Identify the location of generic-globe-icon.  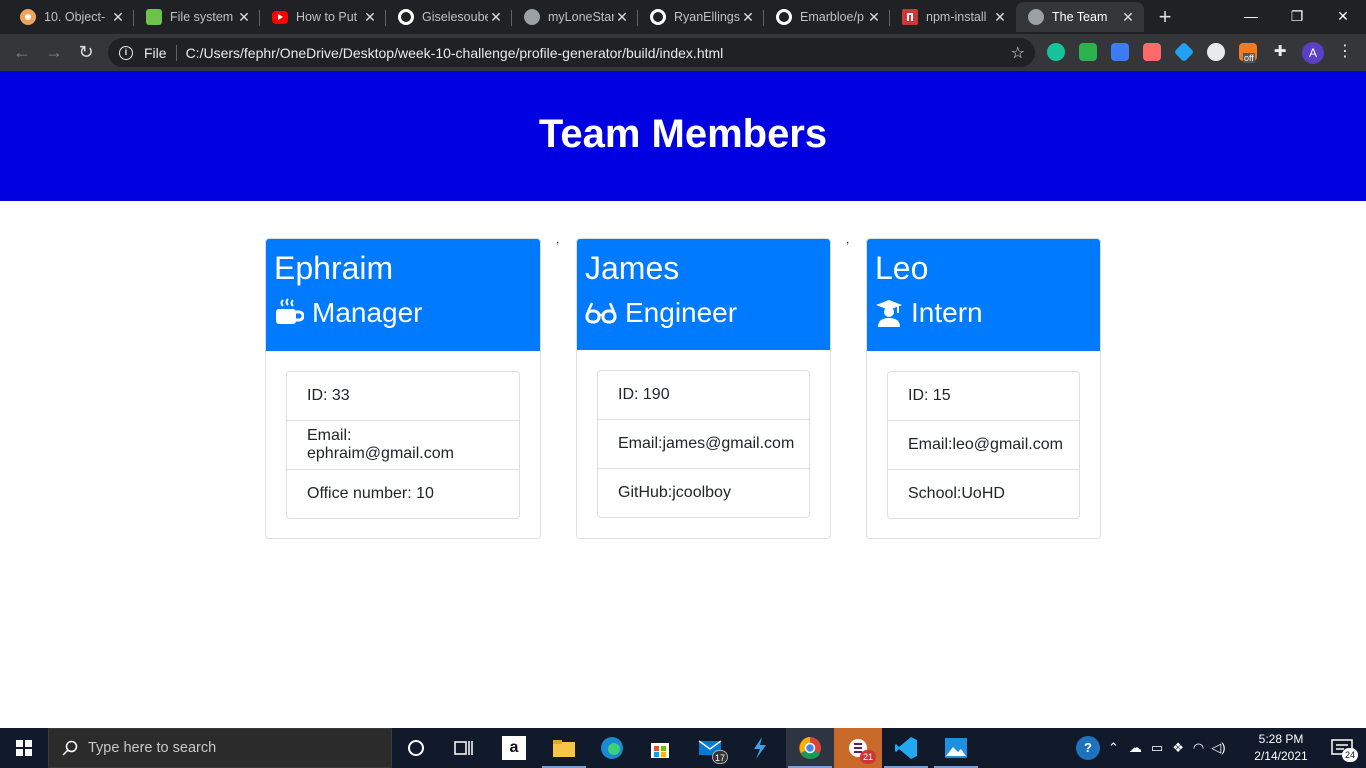
(28, 17).